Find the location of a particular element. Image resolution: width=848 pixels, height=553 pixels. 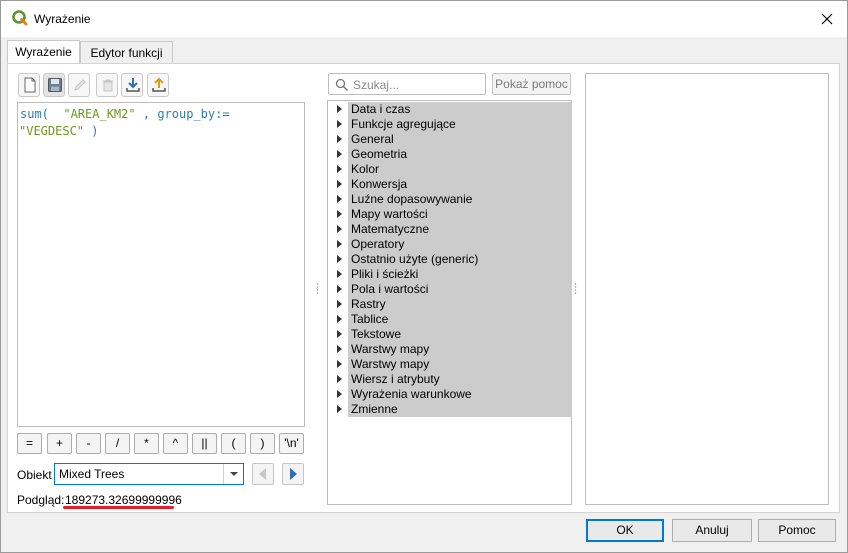

operator-minus-button: - is located at coordinates (88, 443).